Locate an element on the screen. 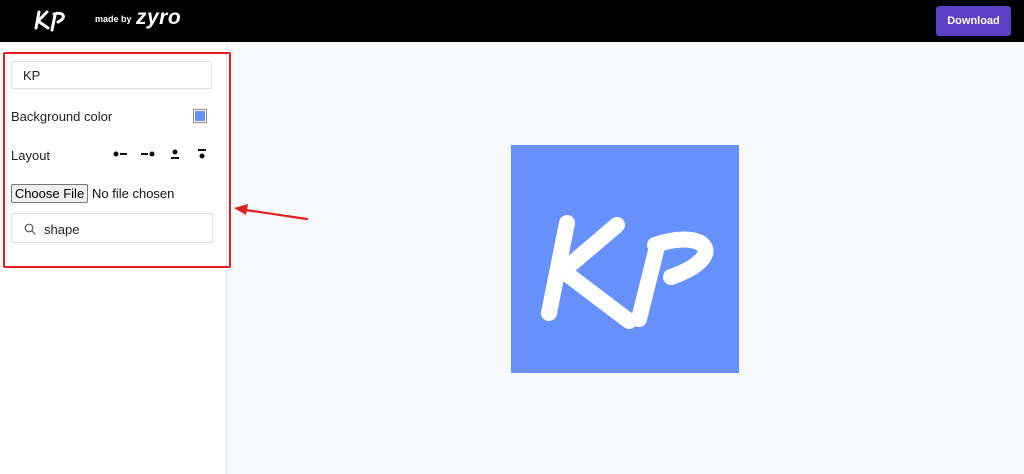  brand-logo: zyro is located at coordinates (158, 18).